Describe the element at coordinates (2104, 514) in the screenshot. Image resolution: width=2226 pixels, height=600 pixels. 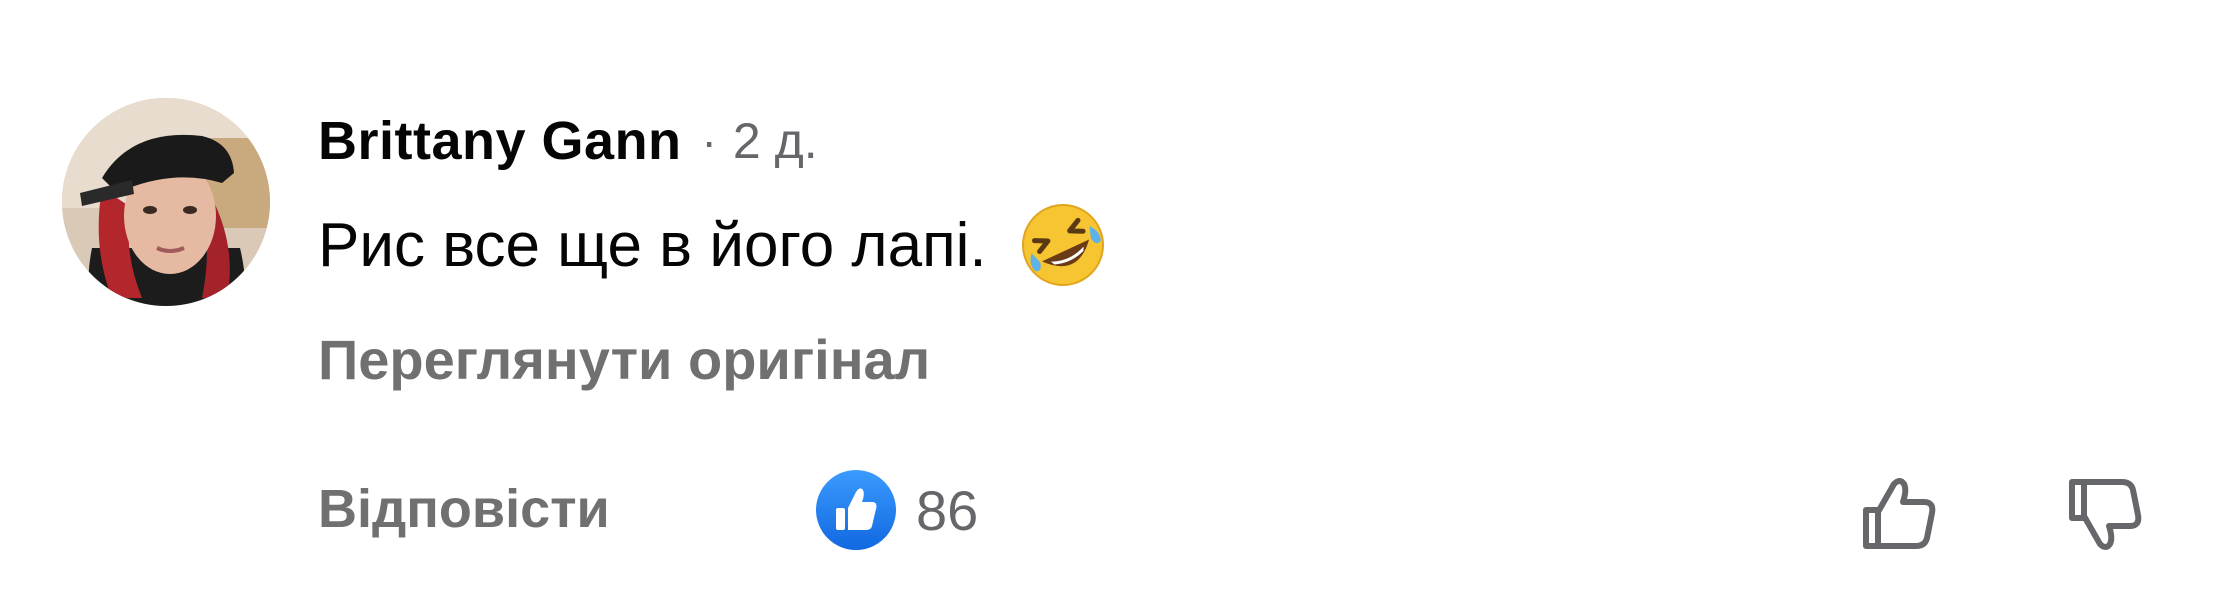
I see `thumbs-down-outline-icon` at that location.